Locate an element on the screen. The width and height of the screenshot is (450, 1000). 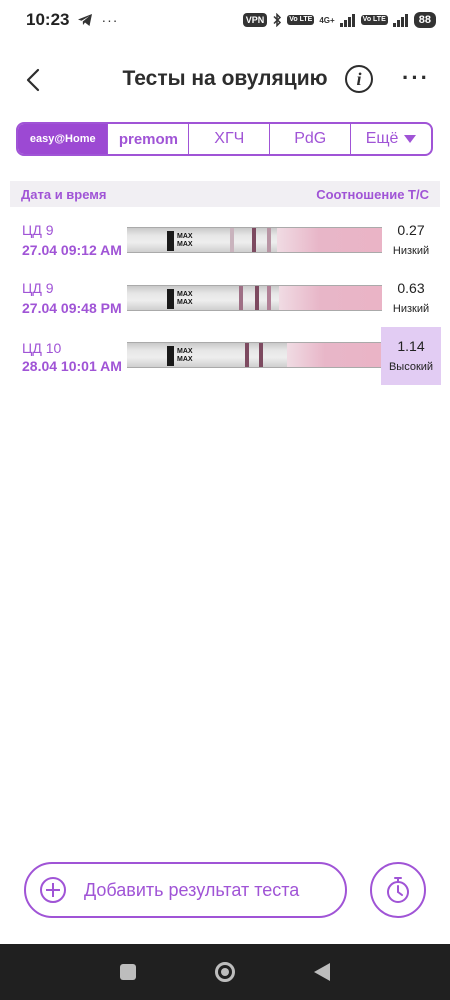
system-navigation-bar is located at coordinates (225, 972).